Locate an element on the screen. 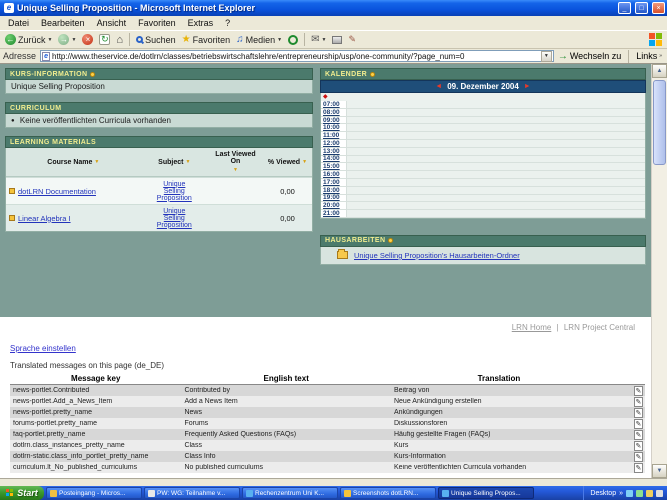 The height and width of the screenshot is (500, 667). calendar-time-link: 14:00 is located at coordinates (334, 158).